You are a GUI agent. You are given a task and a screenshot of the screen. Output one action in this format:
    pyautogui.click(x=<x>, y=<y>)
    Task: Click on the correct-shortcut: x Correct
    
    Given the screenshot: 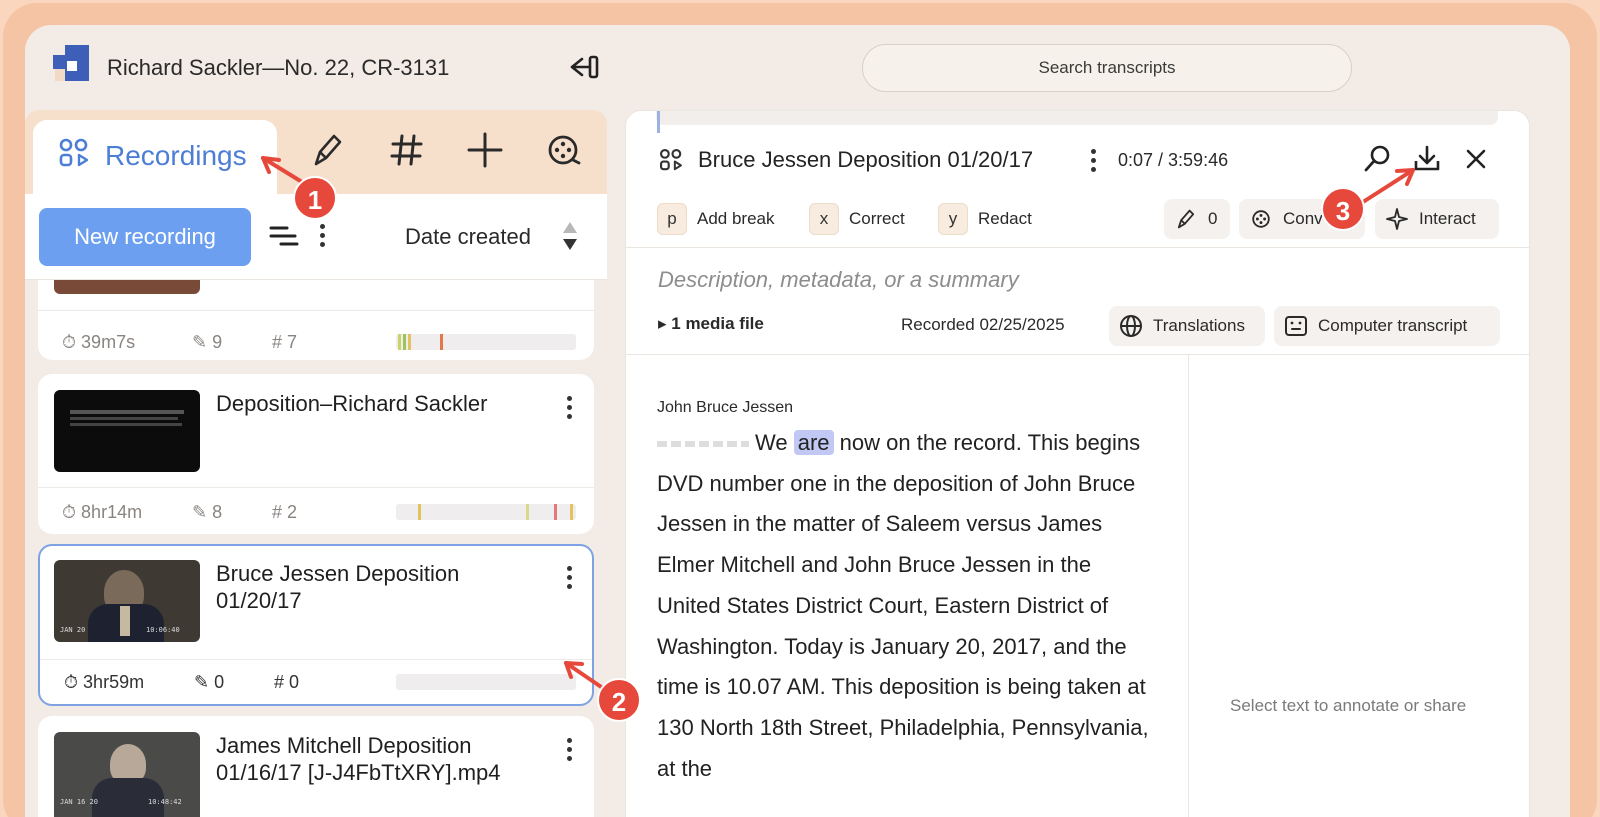 What is the action you would take?
    pyautogui.click(x=857, y=219)
    